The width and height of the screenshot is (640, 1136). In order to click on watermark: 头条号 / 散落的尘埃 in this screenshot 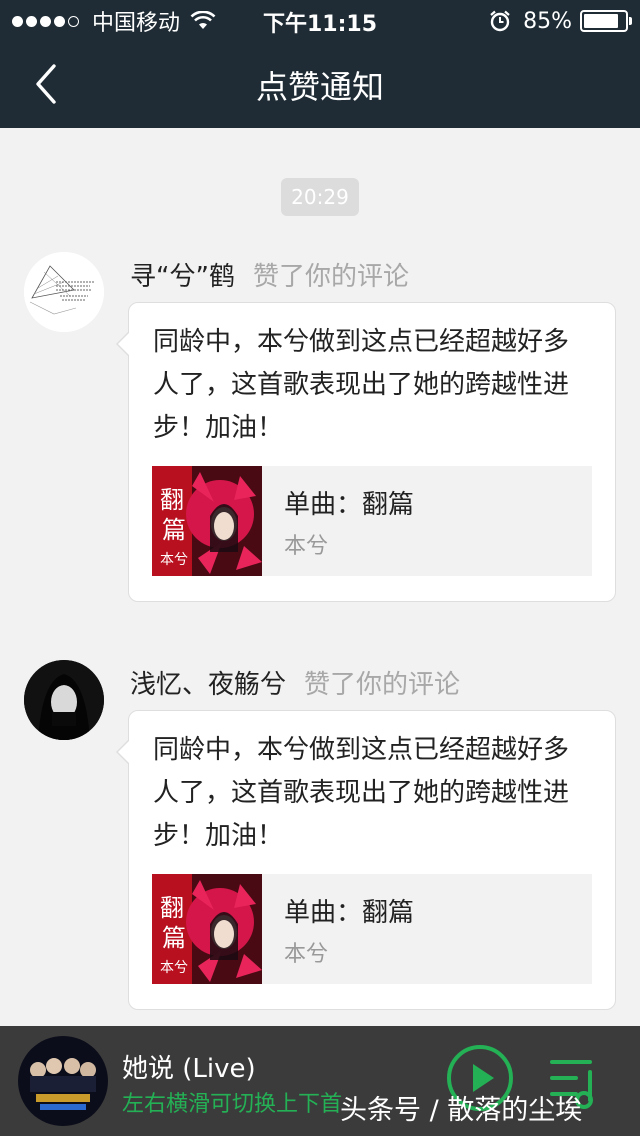, I will do `click(461, 1110)`.